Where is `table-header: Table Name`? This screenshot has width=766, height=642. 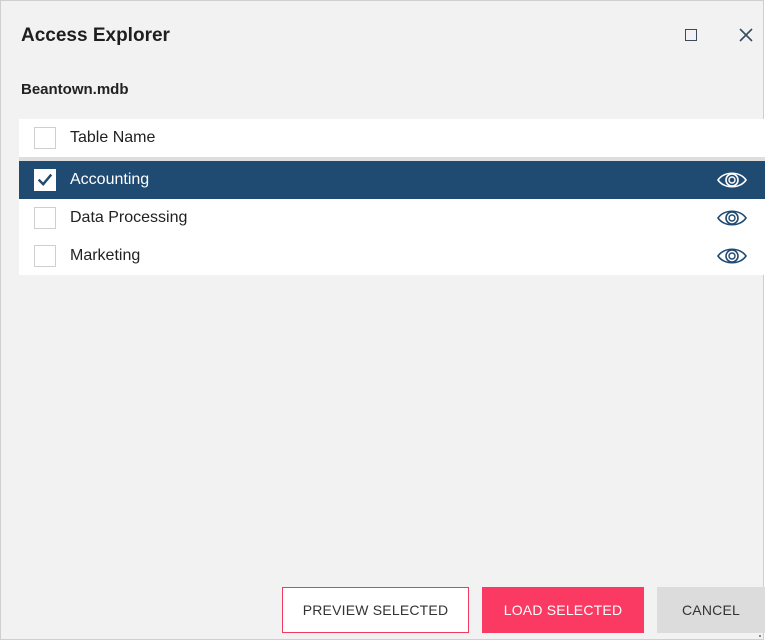 table-header: Table Name is located at coordinates (392, 140).